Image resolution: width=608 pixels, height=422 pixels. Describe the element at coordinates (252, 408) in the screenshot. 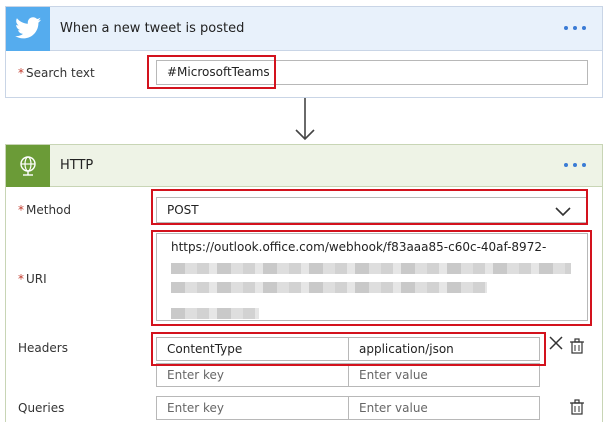

I see `query-key-input: Enter key` at that location.